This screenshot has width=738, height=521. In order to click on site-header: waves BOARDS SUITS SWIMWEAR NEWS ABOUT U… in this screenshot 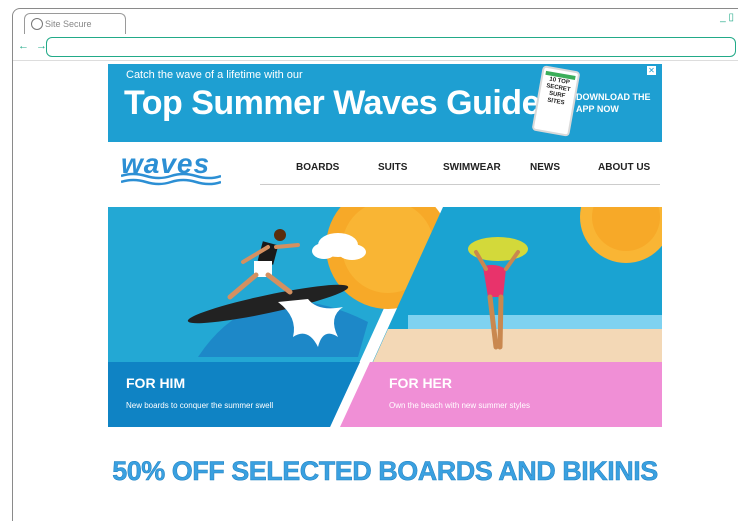, I will do `click(385, 173)`.